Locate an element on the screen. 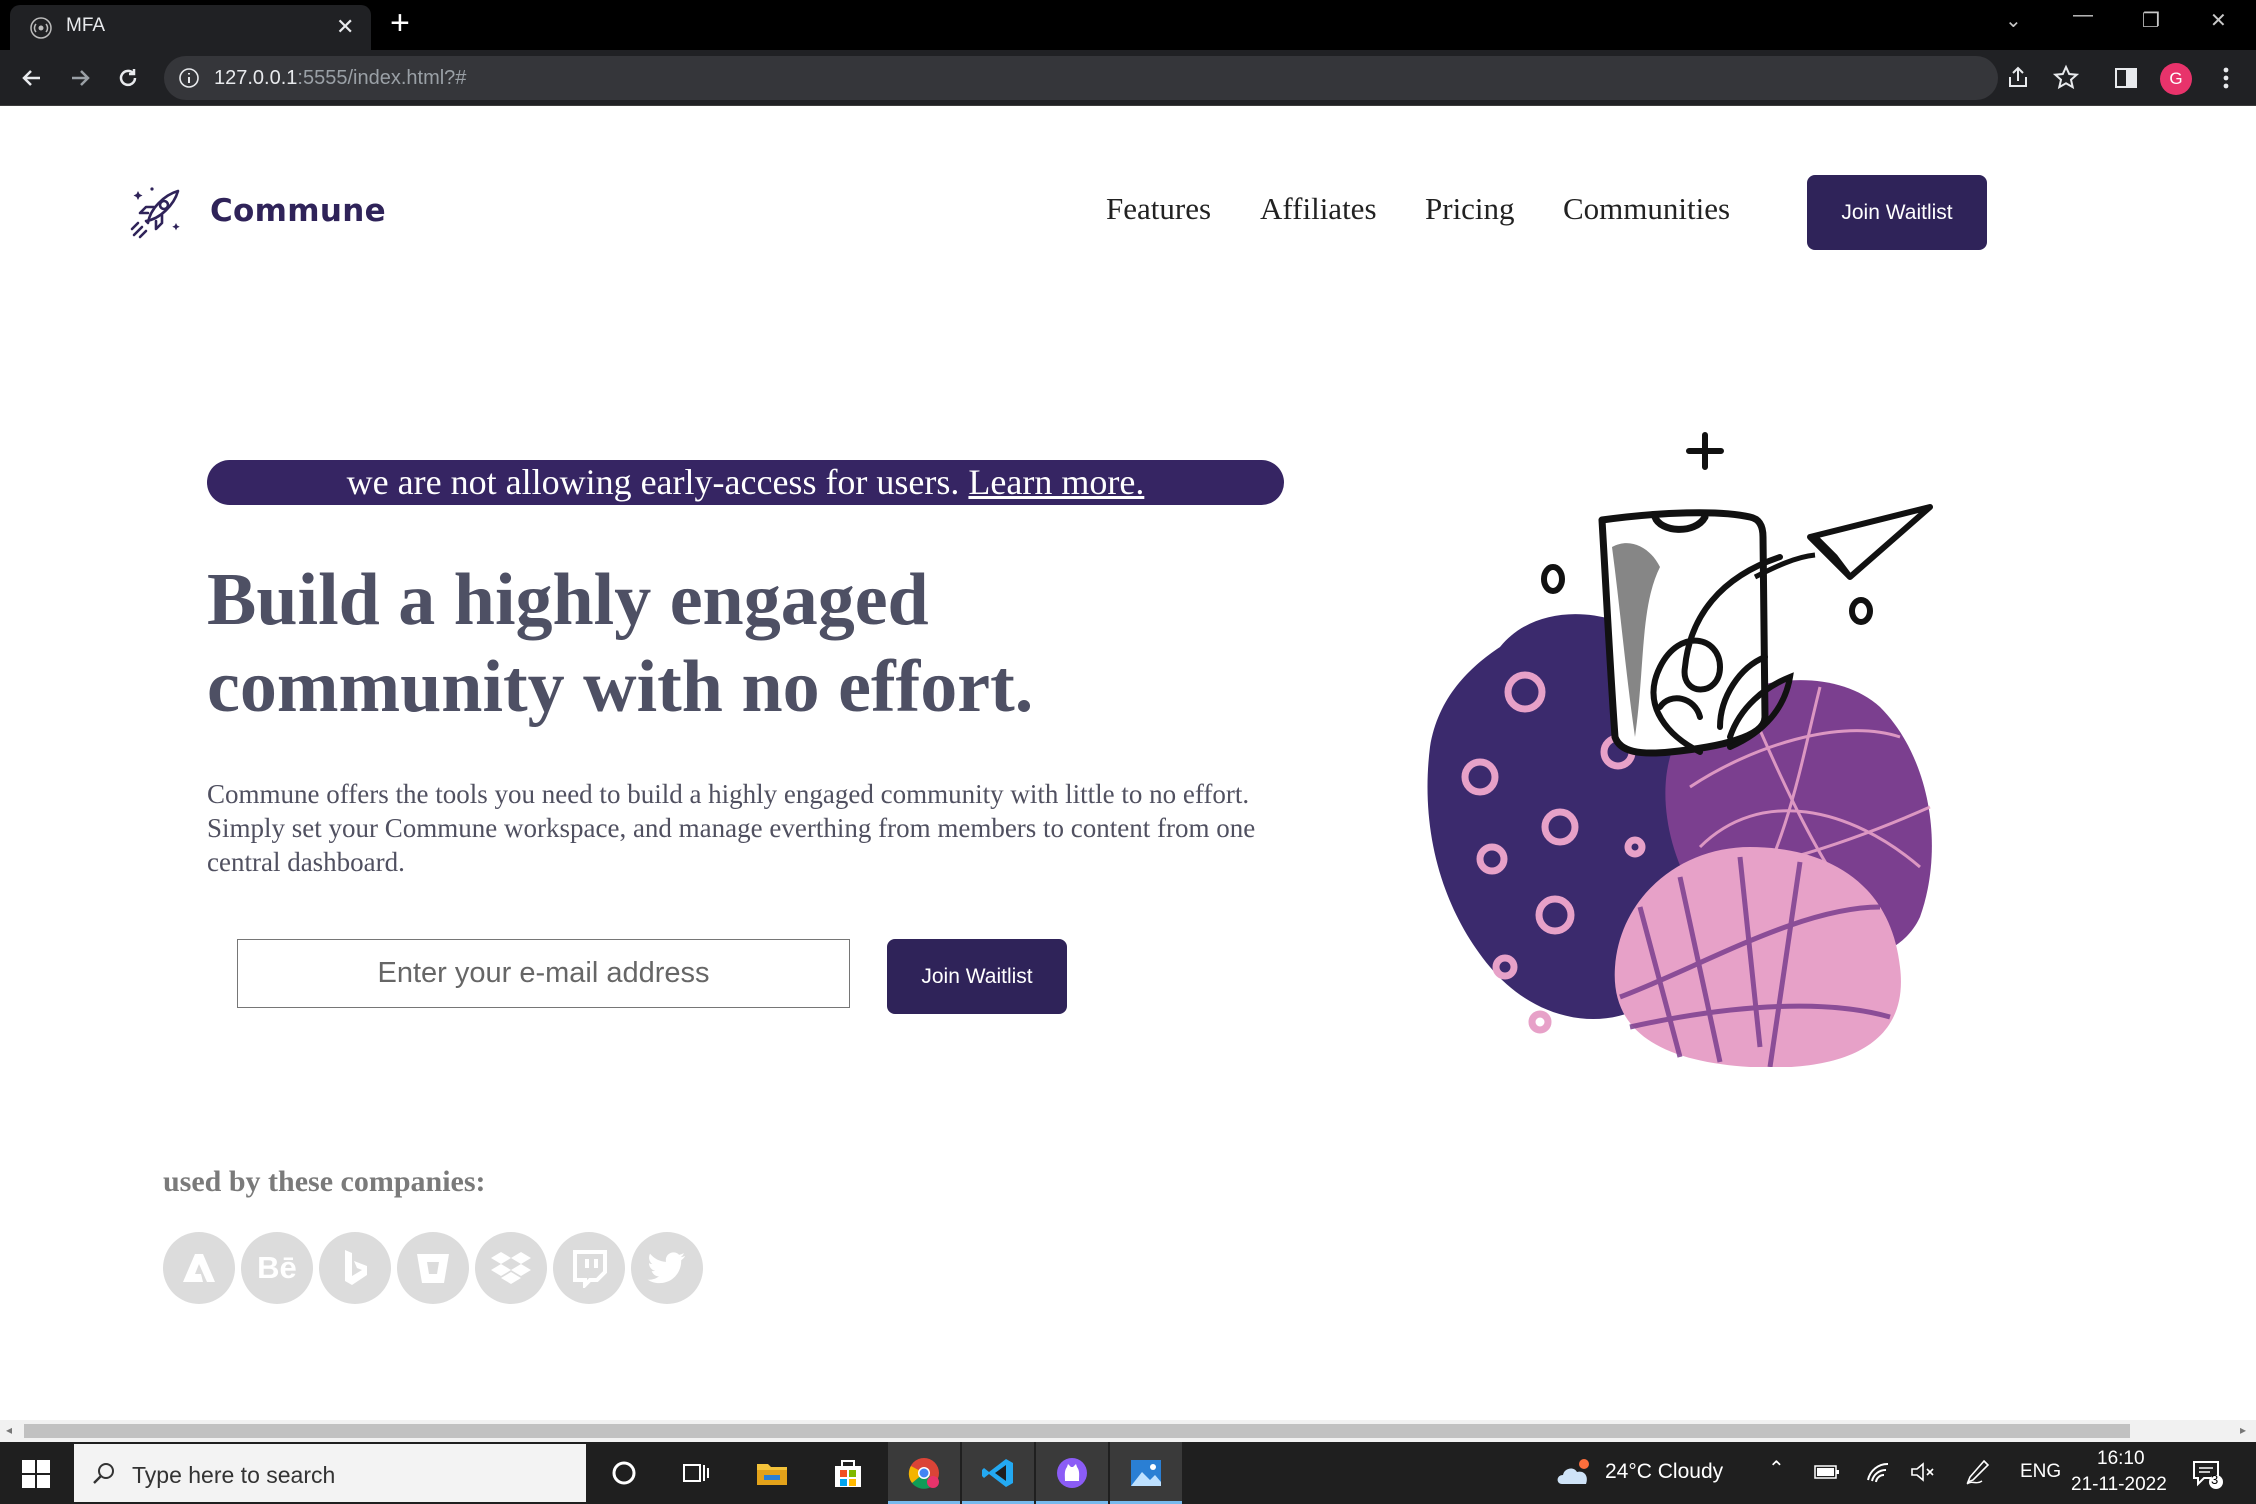 The image size is (2256, 1504). notifications-icon is located at coordinates (2207, 1473).